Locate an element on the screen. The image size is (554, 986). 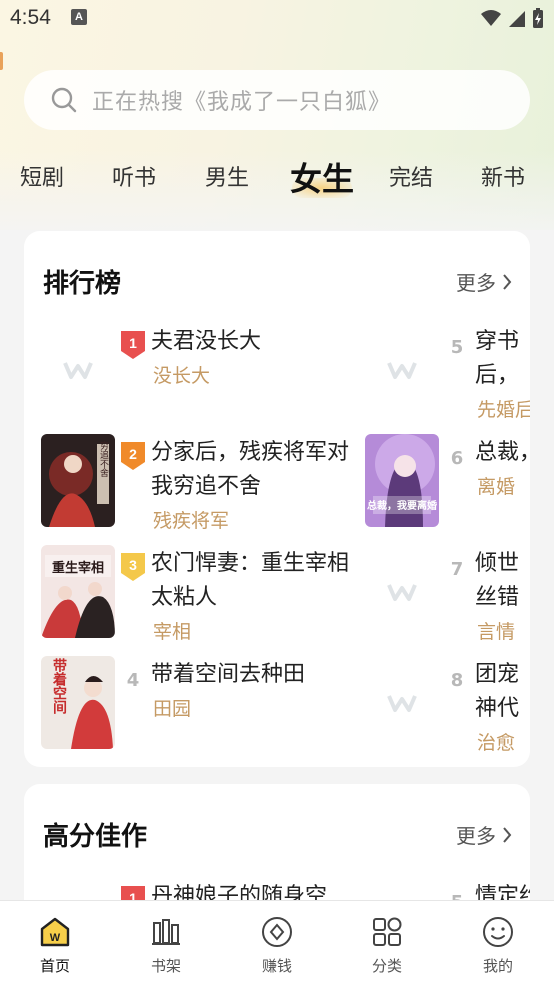
rank-number: 4 is located at coordinates (133, 680).